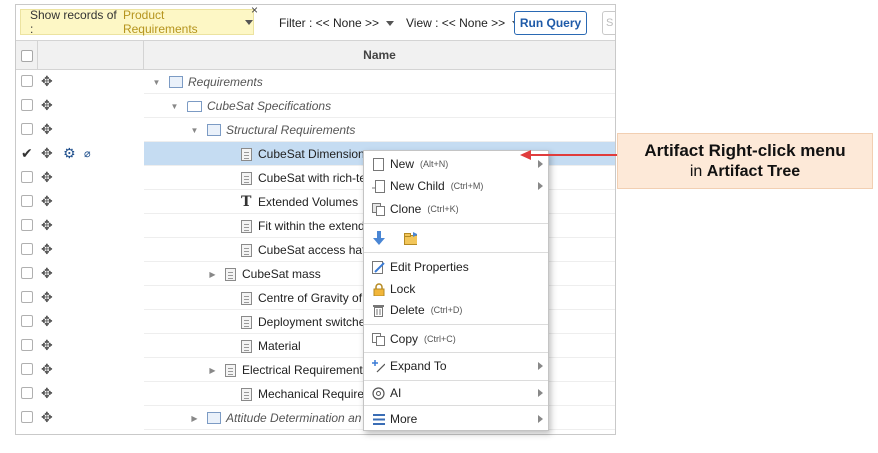 This screenshot has width=878, height=453. I want to click on tree-node: ▼ CubeSat Specifications, so click(251, 106).